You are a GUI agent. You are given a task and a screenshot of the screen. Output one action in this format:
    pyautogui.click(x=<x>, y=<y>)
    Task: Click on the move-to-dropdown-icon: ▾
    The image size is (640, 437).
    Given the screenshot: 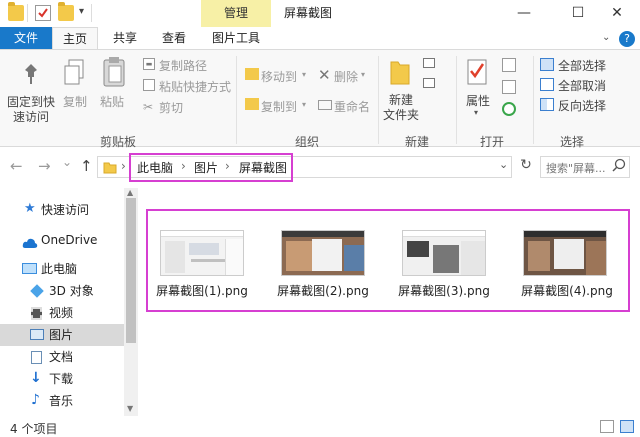 What is the action you would take?
    pyautogui.click(x=304, y=74)
    